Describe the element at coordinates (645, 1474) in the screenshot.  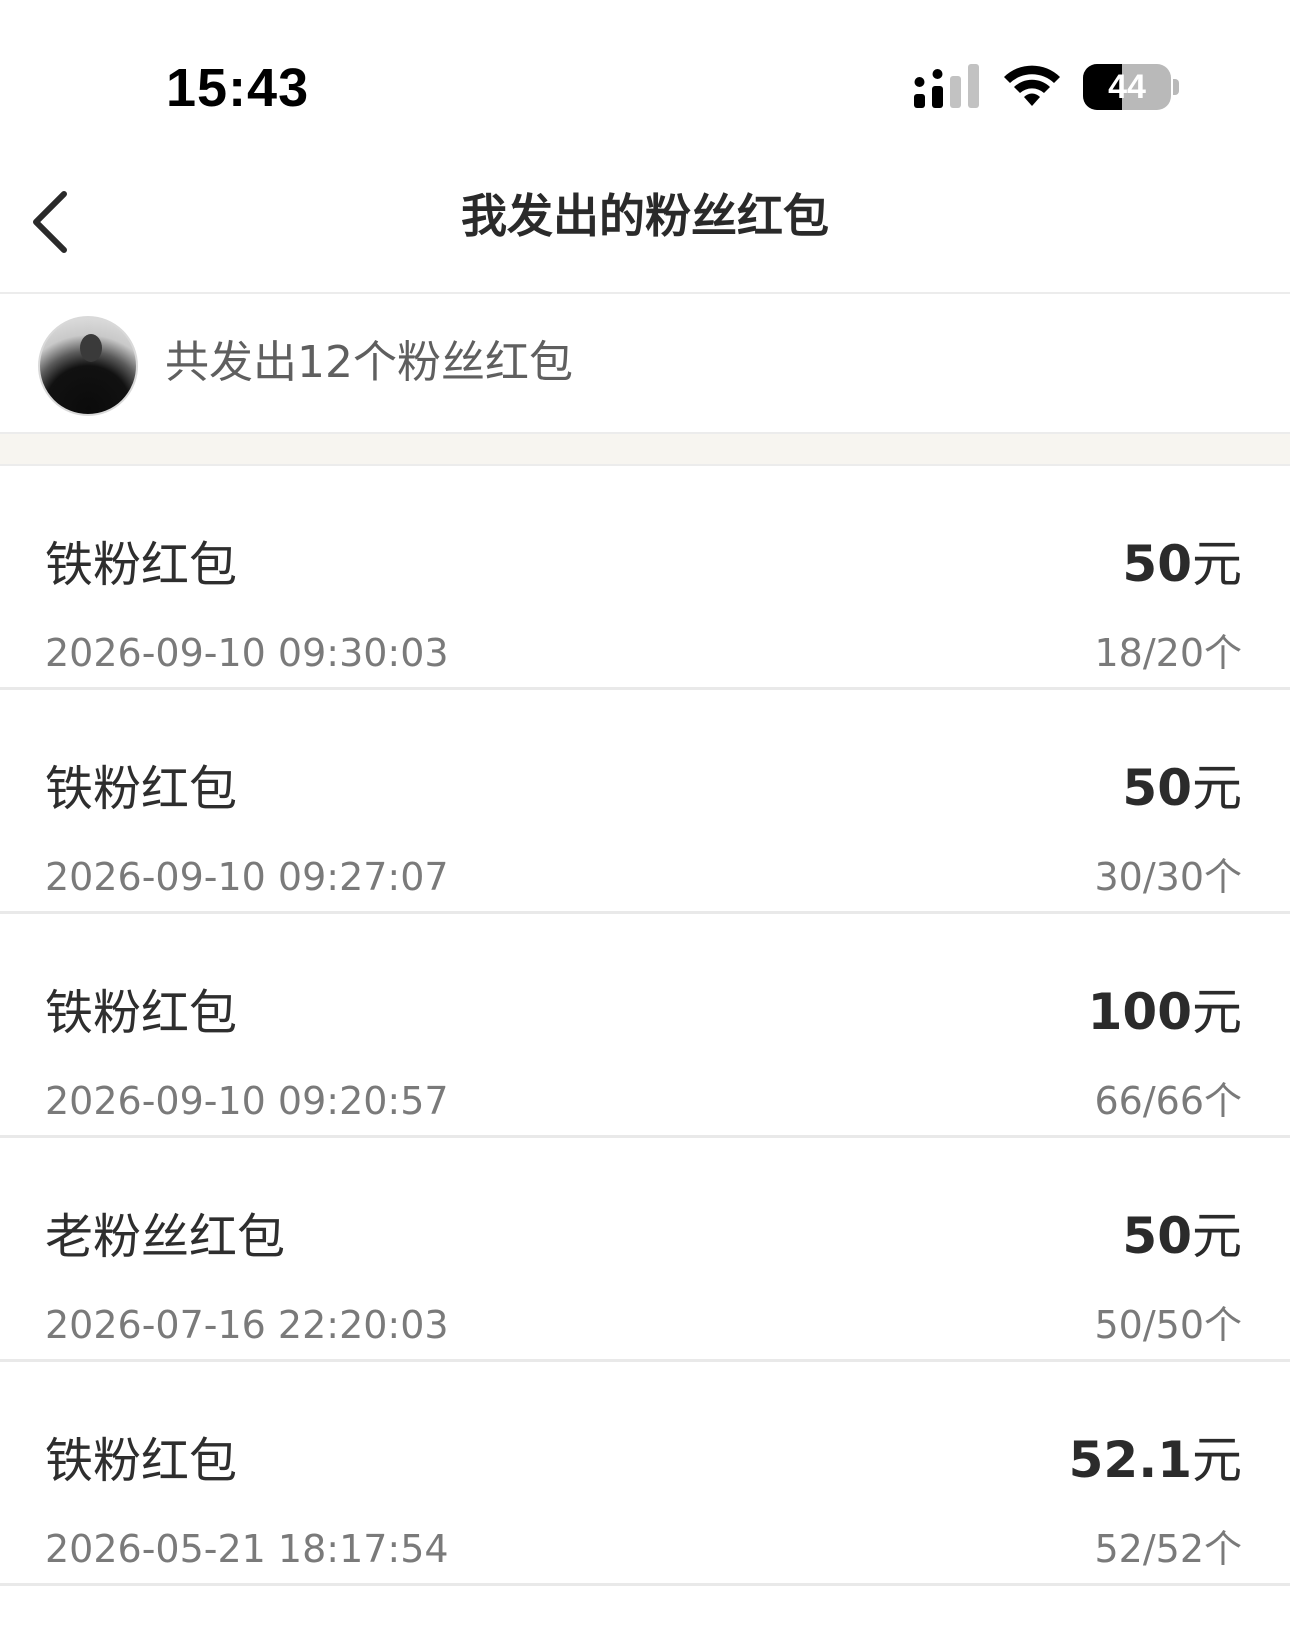
I see `list-item: 铁粉红包 52.1元 2026-05-21 18:17:54 52/52个` at that location.